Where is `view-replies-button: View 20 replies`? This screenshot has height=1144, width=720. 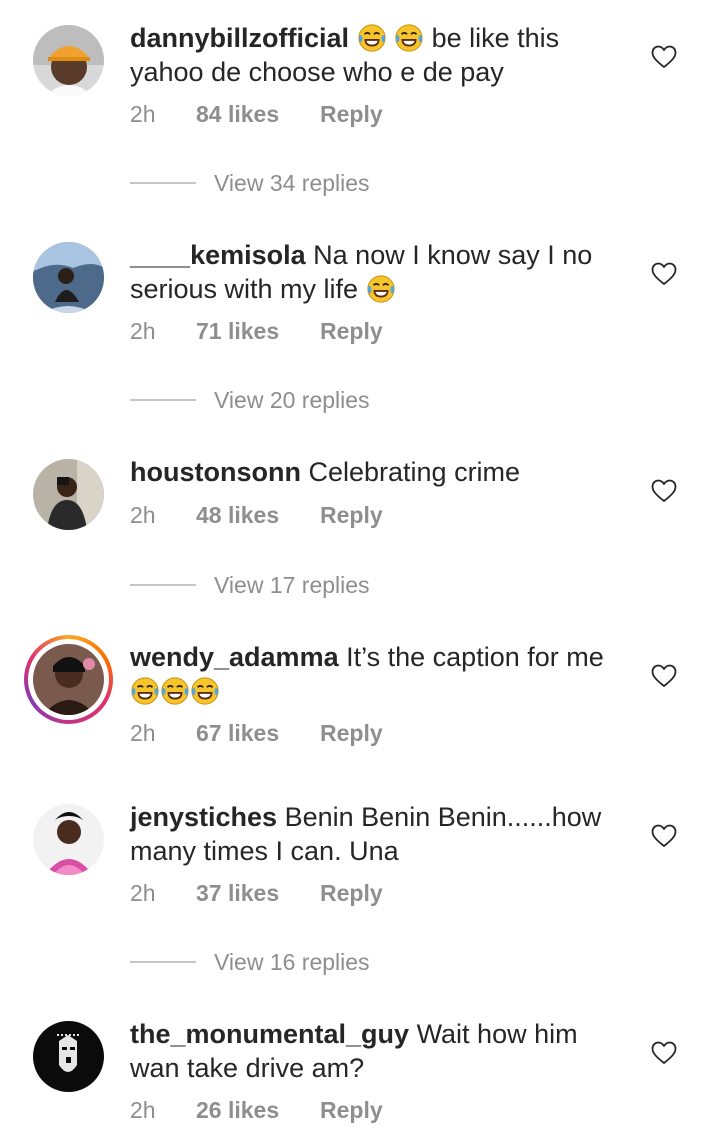 view-replies-button: View 20 replies is located at coordinates (330, 400).